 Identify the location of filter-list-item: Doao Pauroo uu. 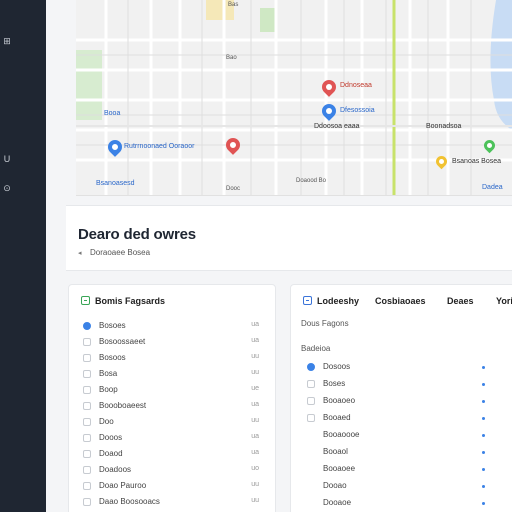
(175, 487).